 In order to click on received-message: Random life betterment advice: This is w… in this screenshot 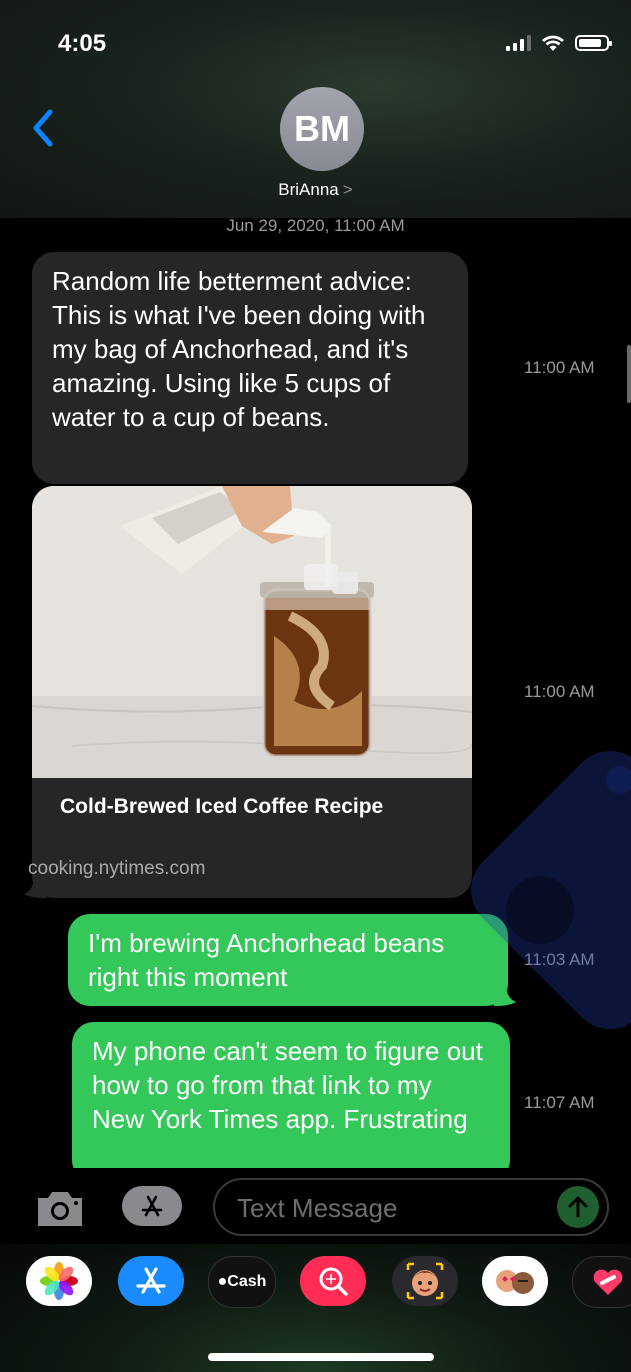, I will do `click(250, 368)`.